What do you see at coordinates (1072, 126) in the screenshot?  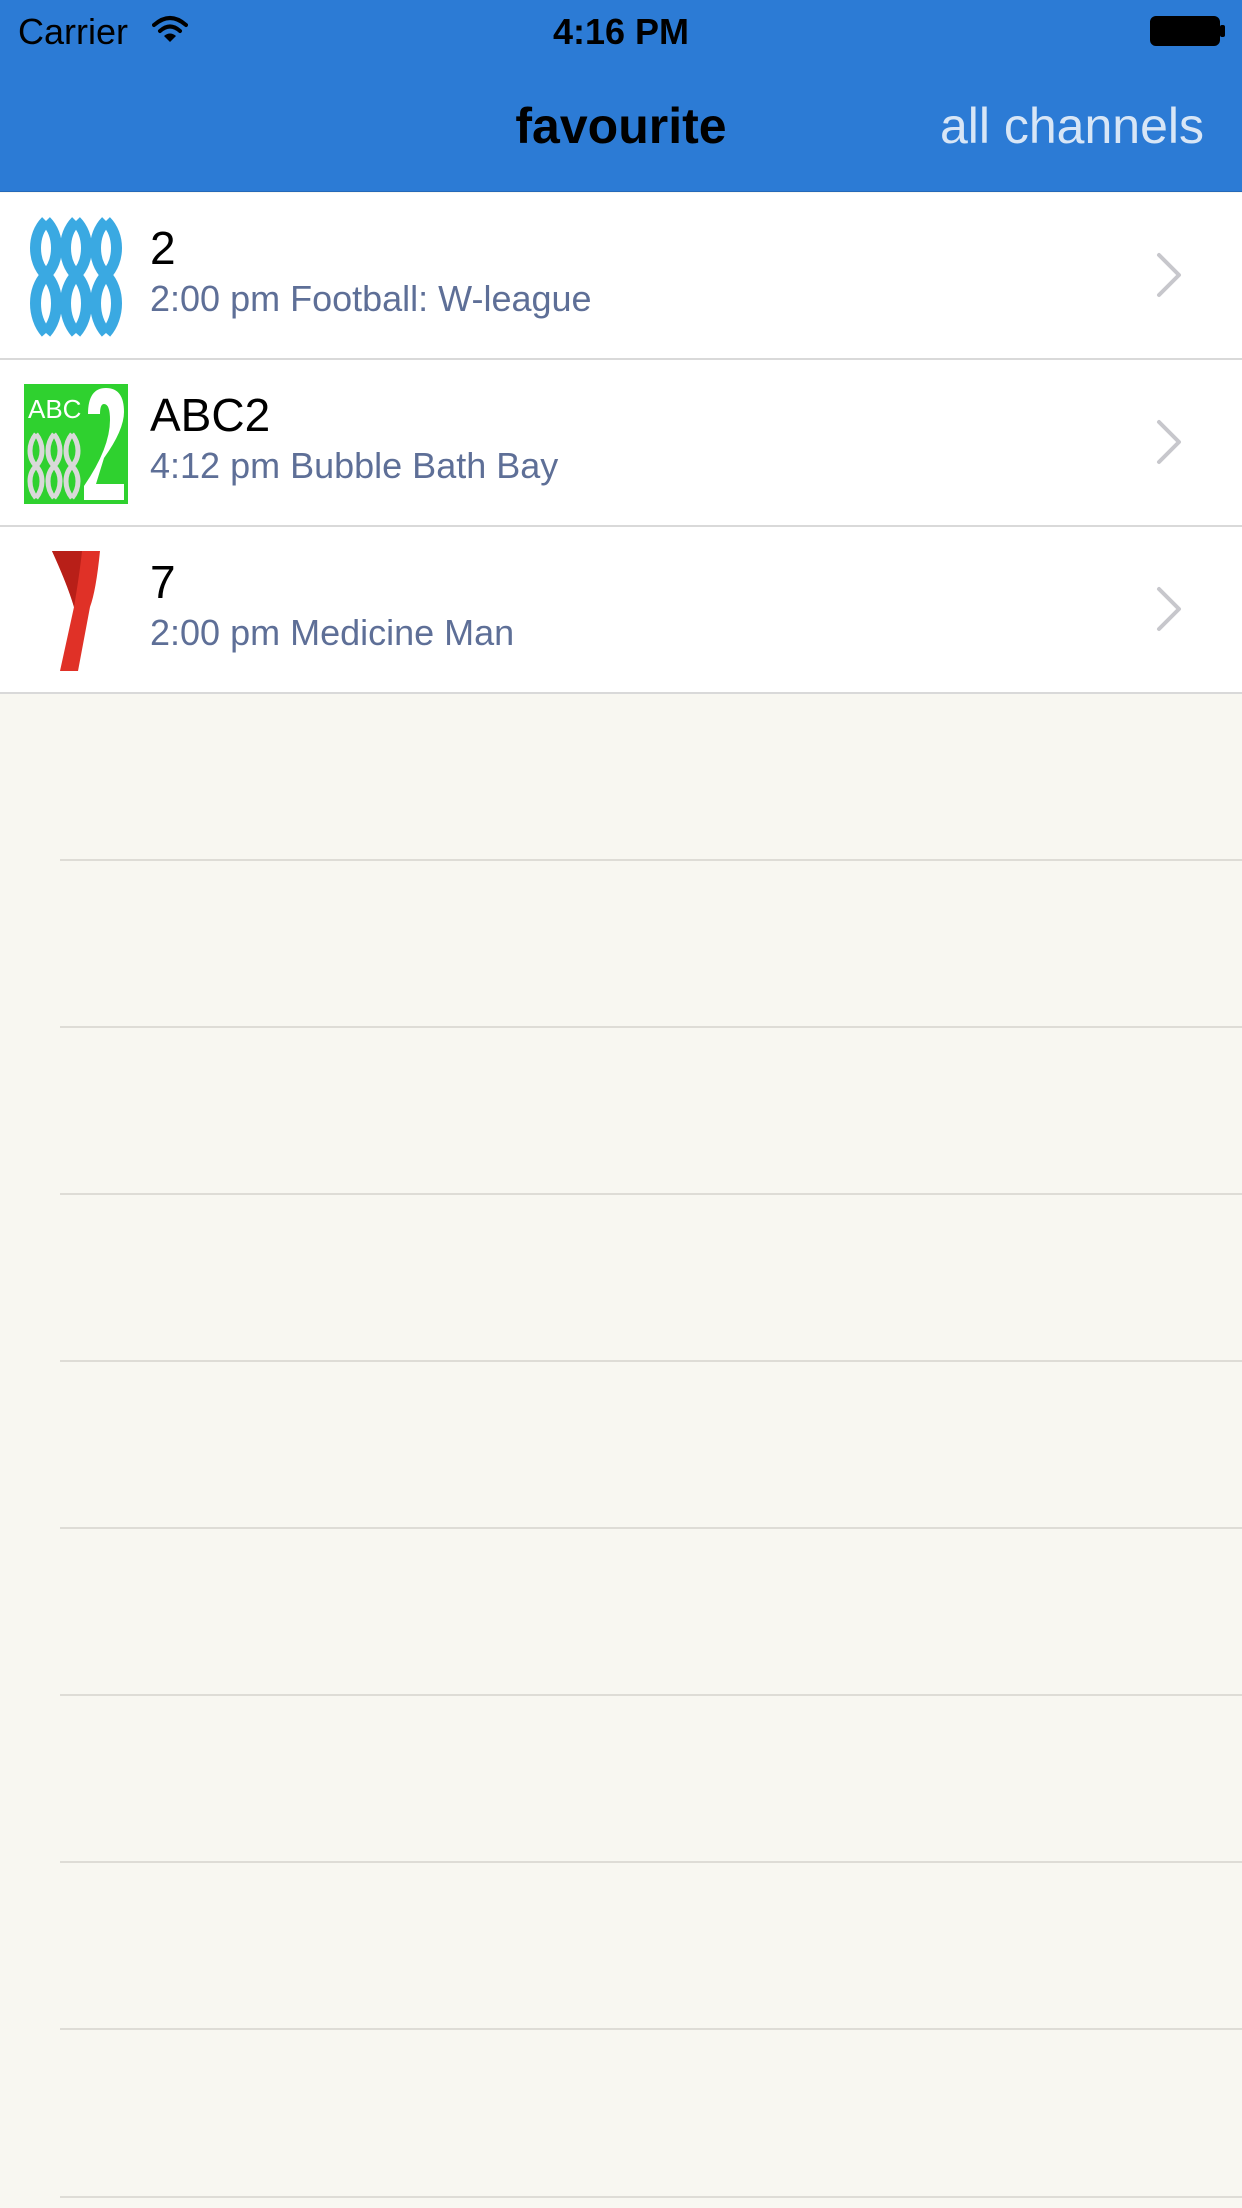 I see `all-channels-button: all channels` at bounding box center [1072, 126].